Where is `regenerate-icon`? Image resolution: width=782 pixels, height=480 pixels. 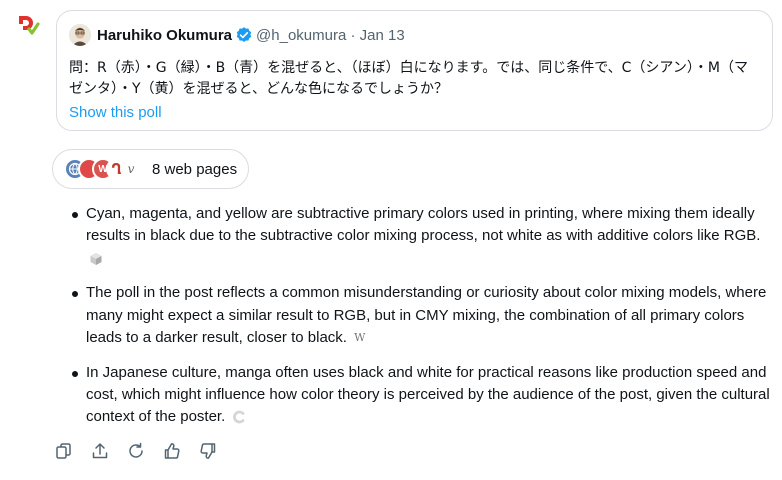 regenerate-icon is located at coordinates (136, 451).